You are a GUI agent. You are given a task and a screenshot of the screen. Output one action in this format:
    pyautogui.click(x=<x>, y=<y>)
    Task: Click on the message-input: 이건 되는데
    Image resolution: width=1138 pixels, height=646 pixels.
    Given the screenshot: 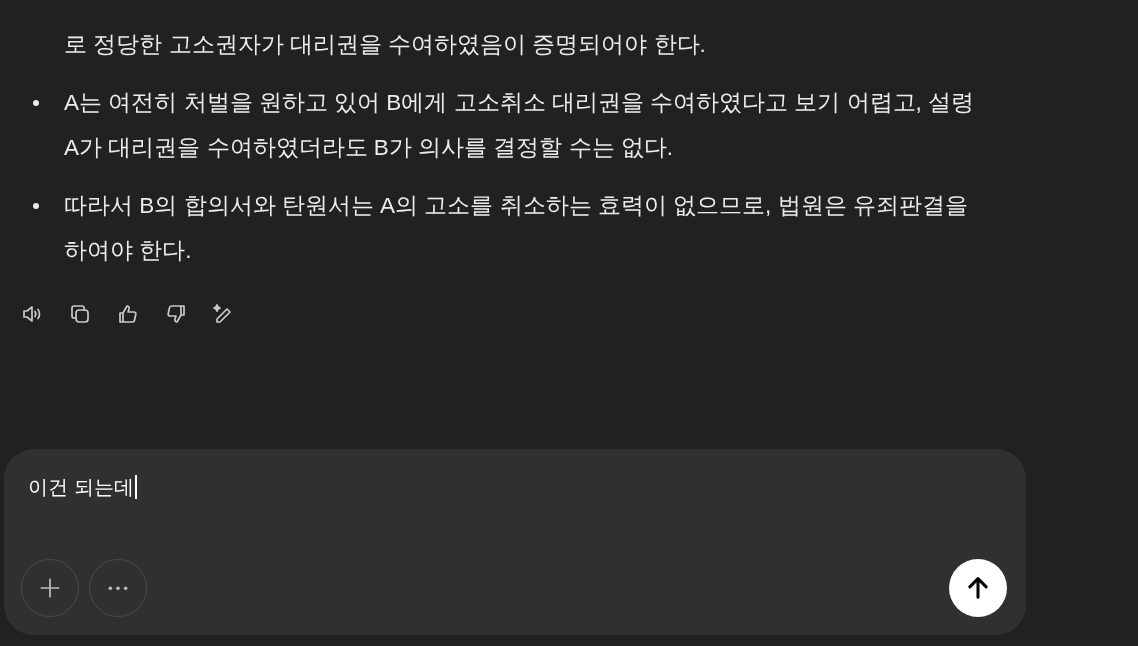 What is the action you would take?
    pyautogui.click(x=515, y=487)
    